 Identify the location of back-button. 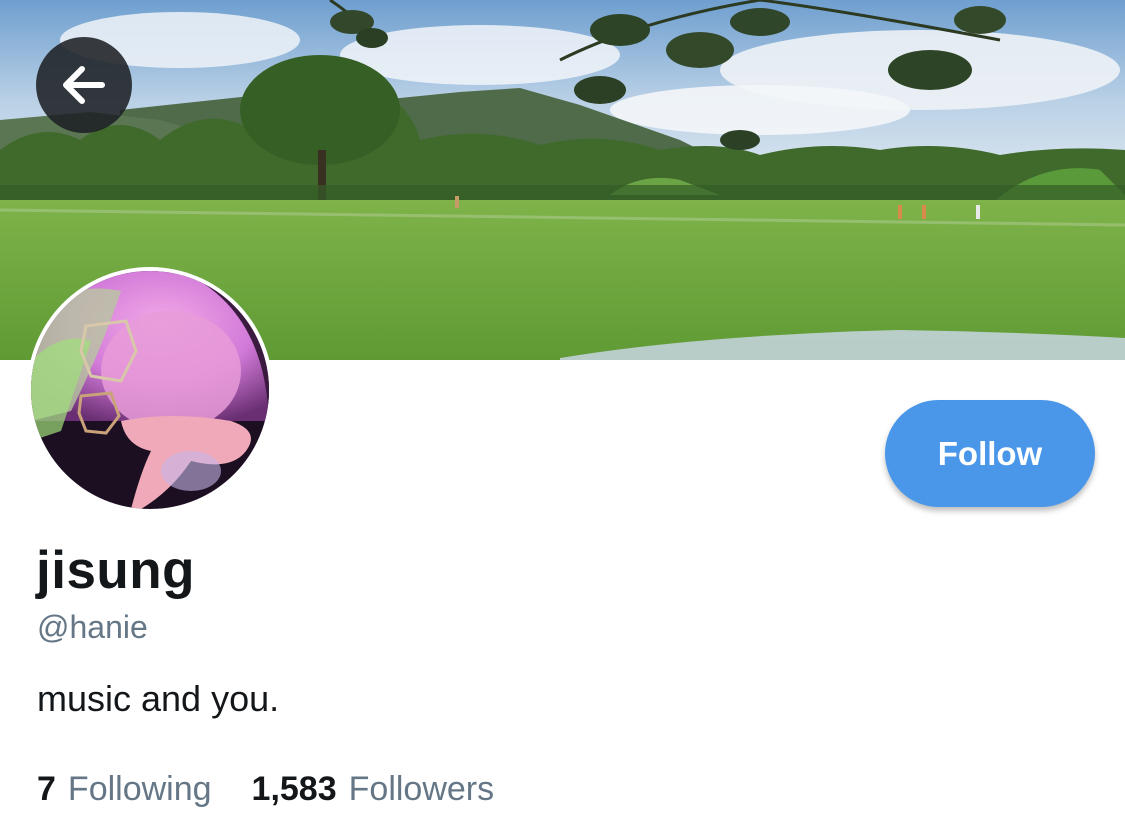
(84, 85).